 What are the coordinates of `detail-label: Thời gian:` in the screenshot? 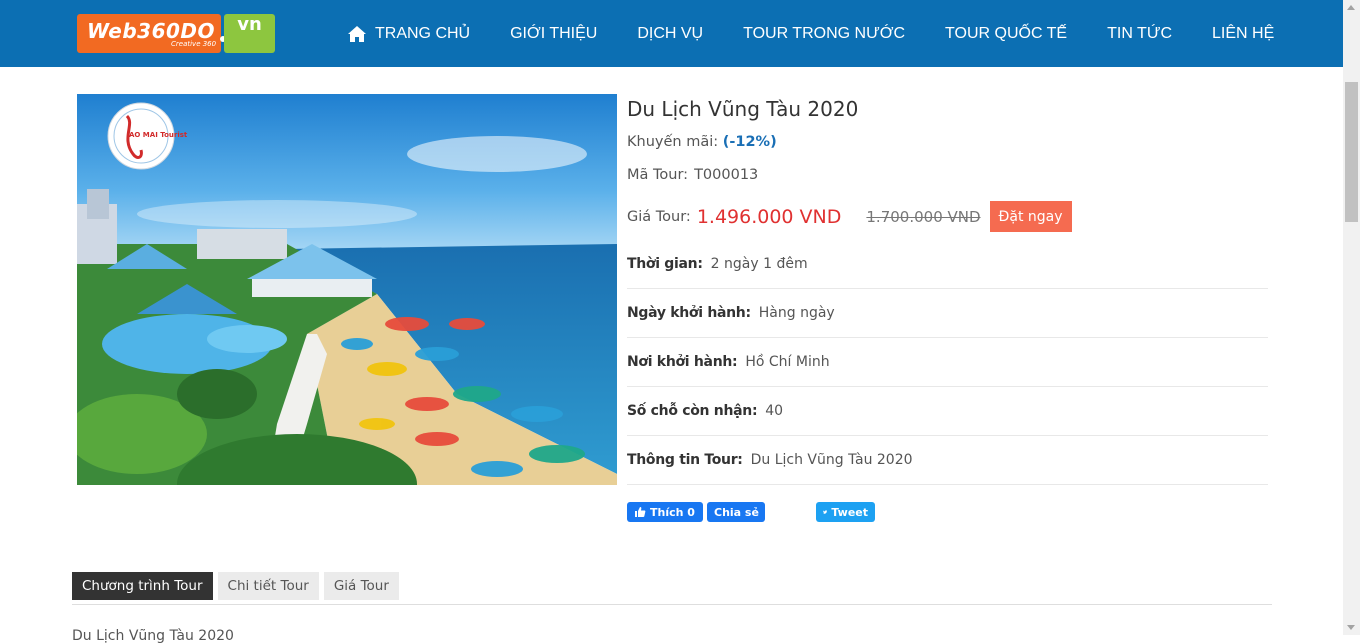 It's located at (665, 264).